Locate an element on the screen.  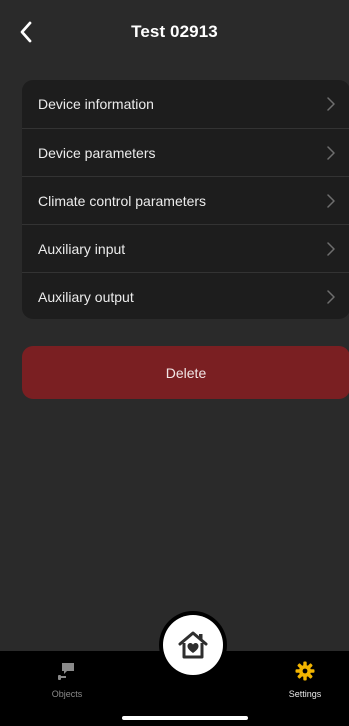
menu-item-label: Climate control parameters is located at coordinates (122, 200).